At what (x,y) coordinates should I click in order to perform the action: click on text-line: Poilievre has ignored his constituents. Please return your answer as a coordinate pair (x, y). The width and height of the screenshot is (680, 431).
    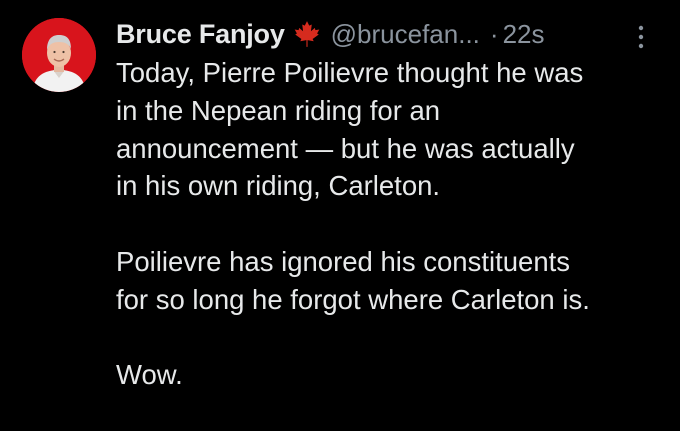
    Looking at the image, I should click on (343, 261).